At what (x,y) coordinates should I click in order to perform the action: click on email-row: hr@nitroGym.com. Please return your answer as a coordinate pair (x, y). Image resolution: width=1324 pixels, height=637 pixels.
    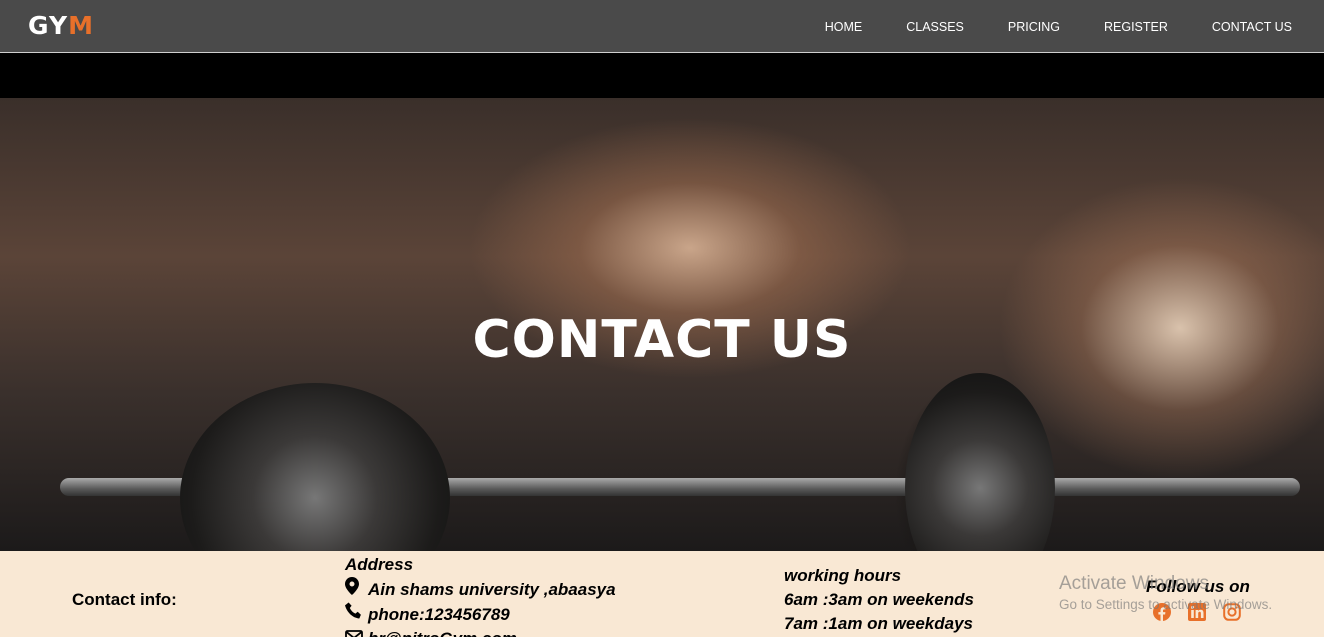
    Looking at the image, I should click on (480, 632).